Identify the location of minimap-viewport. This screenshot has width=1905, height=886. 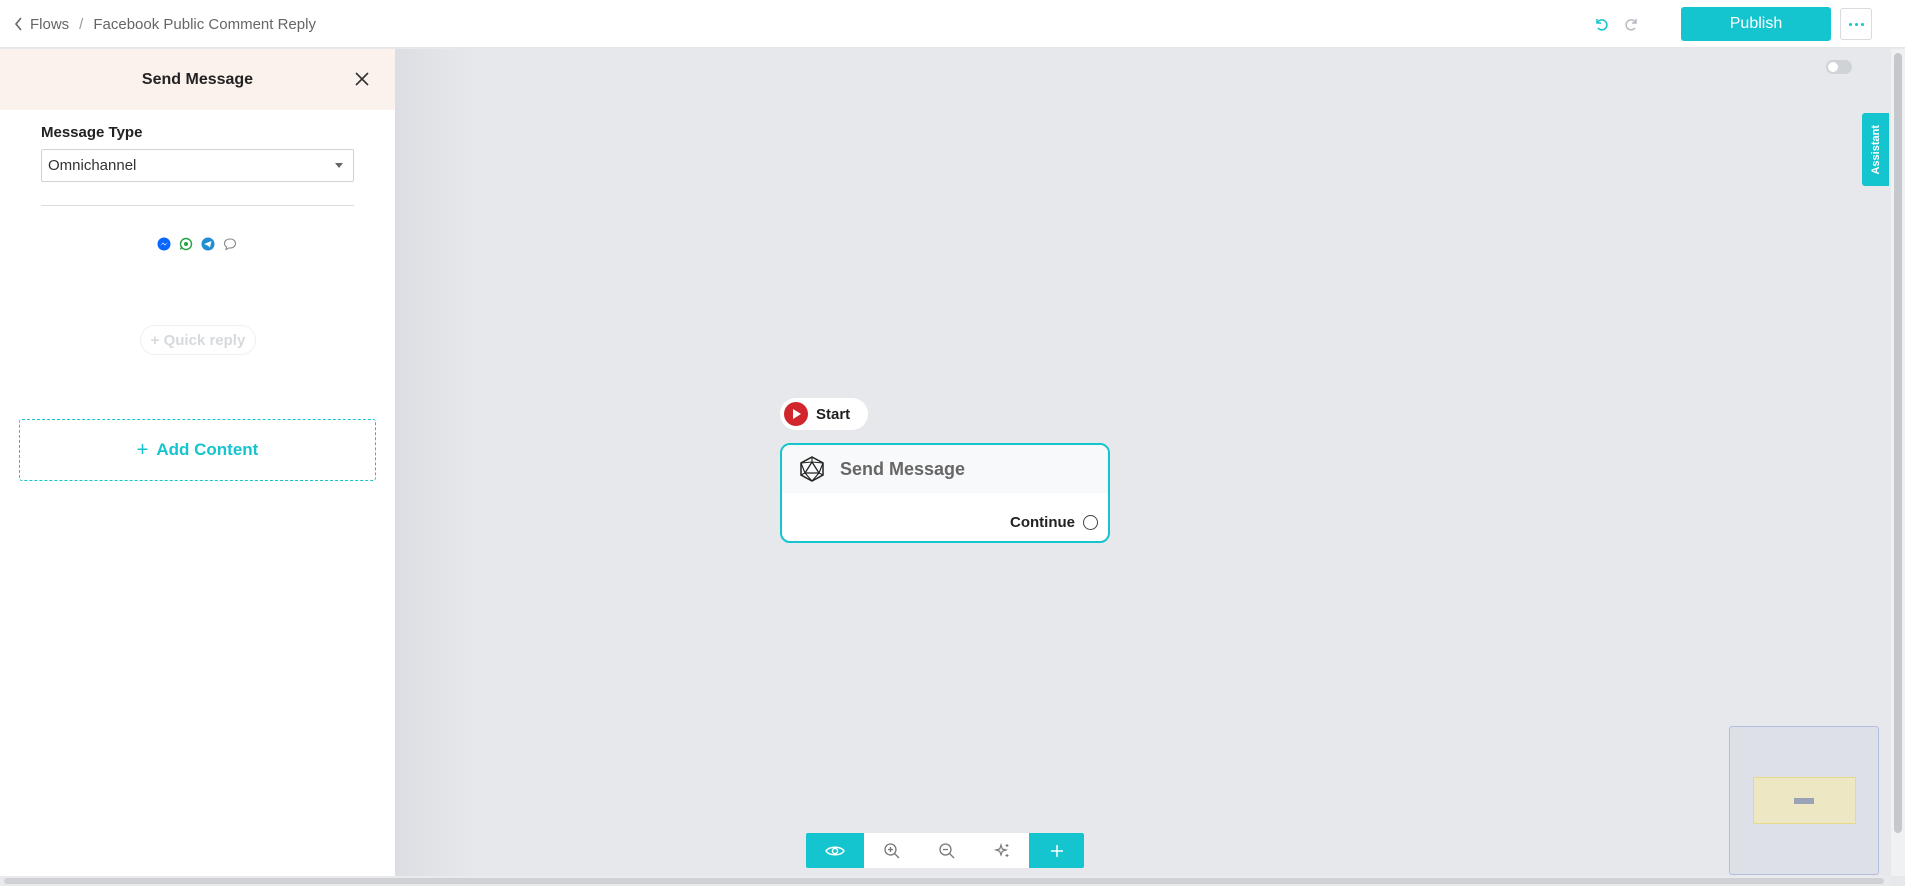
(1804, 800).